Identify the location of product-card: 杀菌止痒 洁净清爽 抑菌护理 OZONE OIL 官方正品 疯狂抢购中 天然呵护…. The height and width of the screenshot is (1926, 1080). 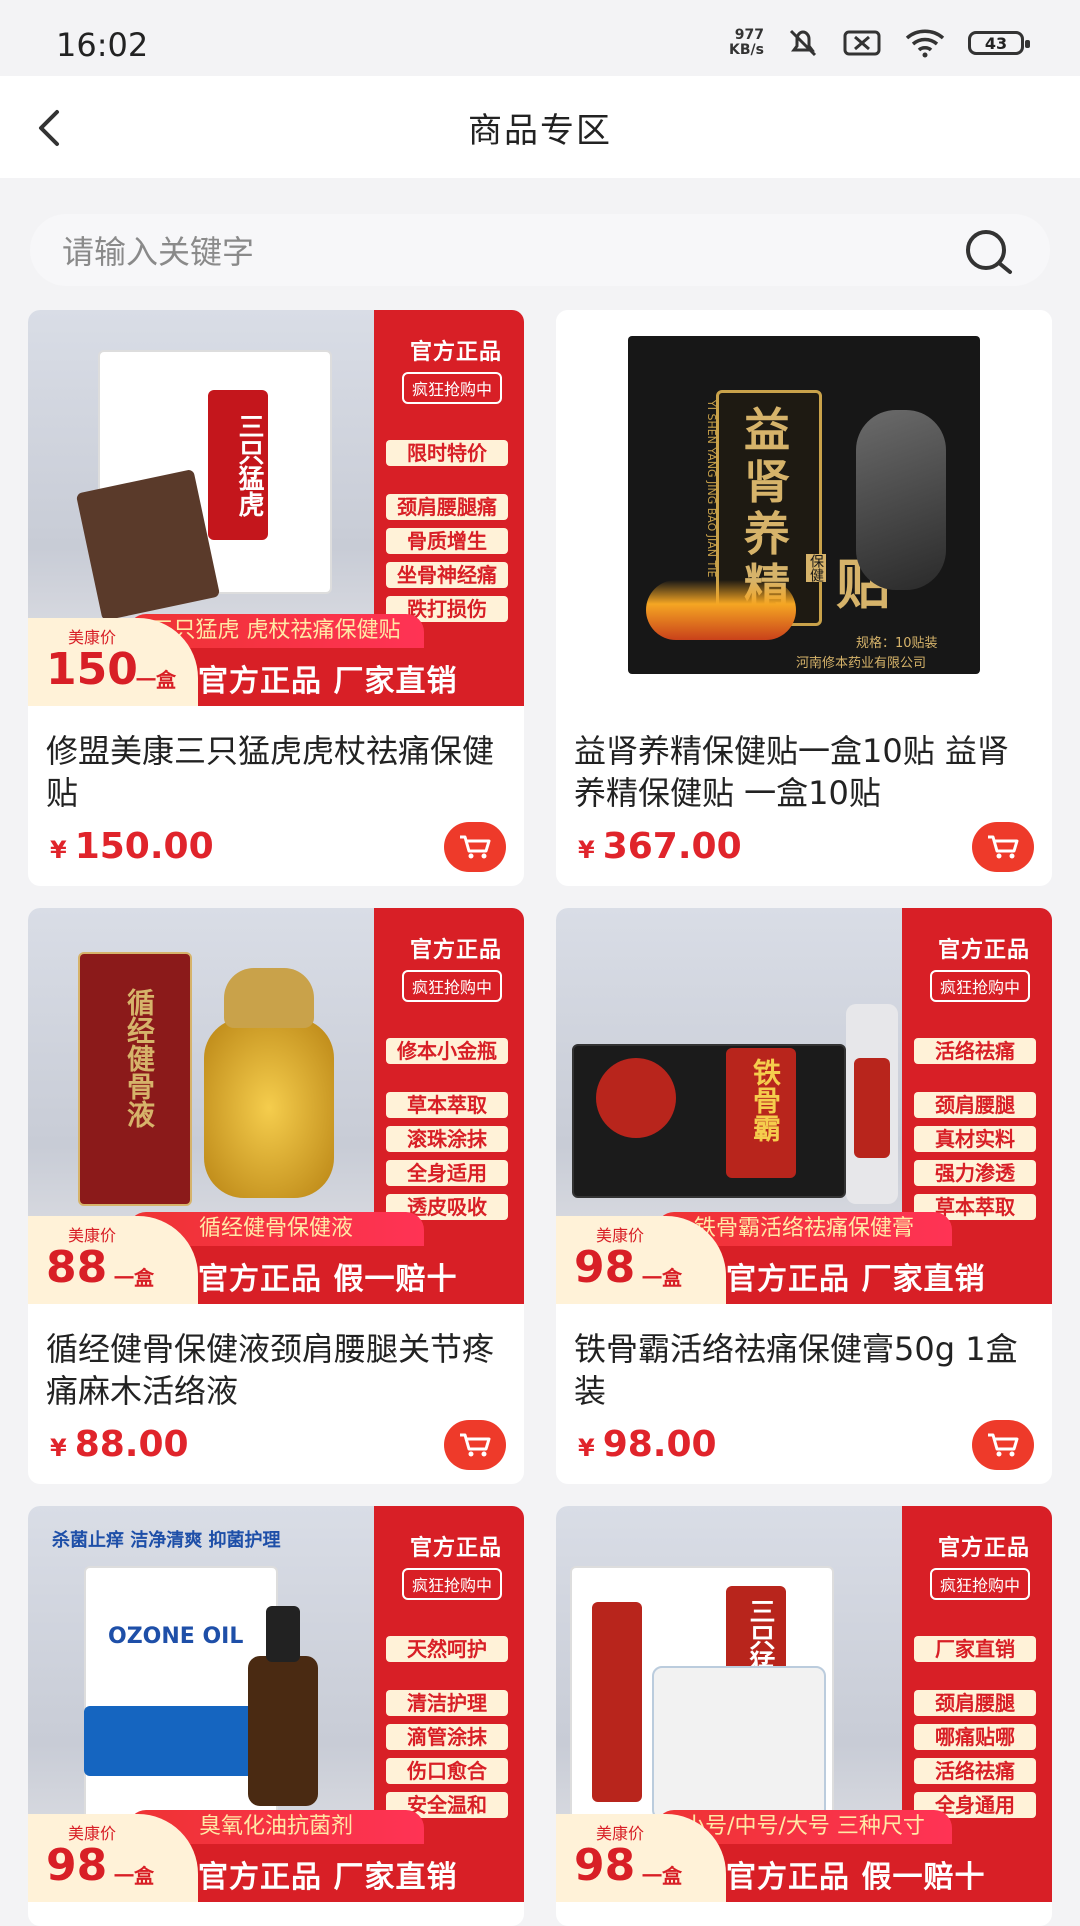
(276, 1716).